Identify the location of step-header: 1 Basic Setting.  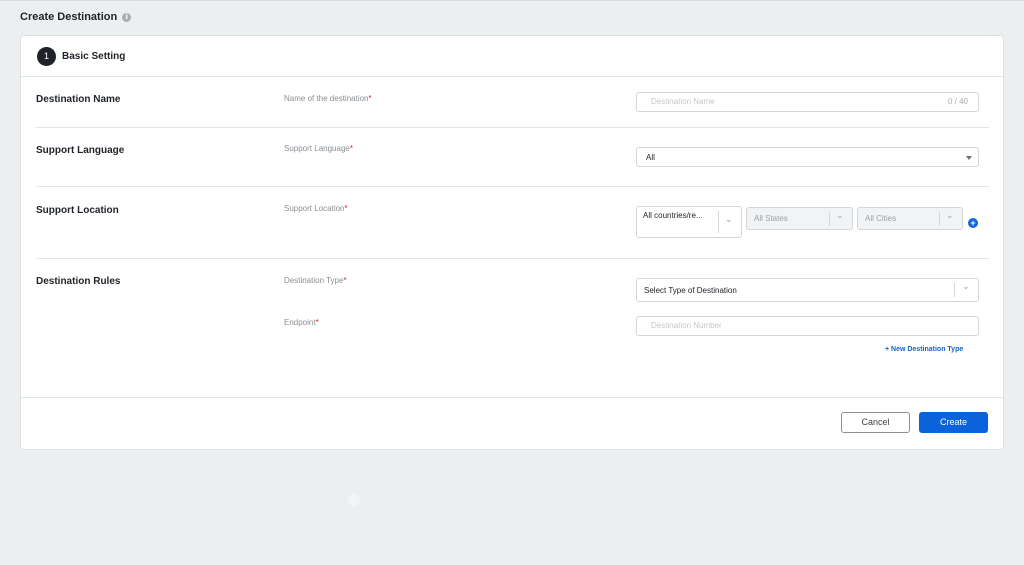
(512, 56).